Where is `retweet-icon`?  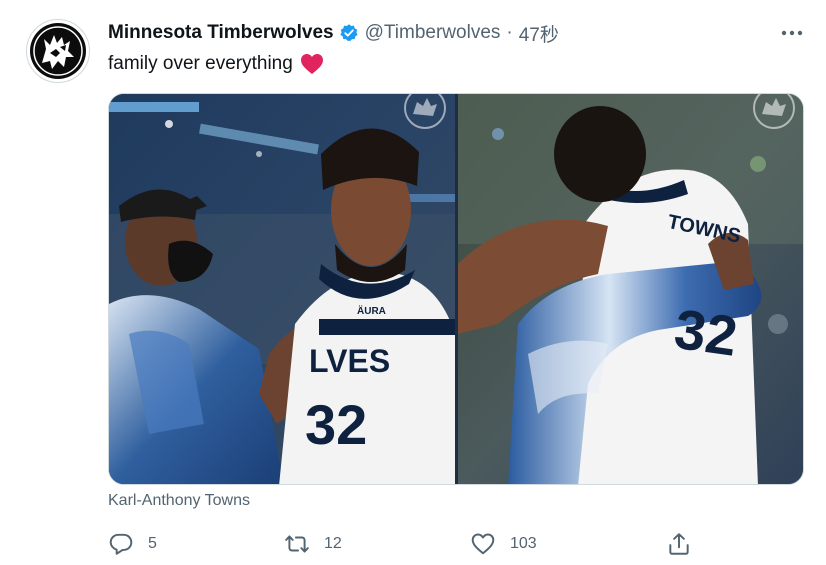 retweet-icon is located at coordinates (297, 544).